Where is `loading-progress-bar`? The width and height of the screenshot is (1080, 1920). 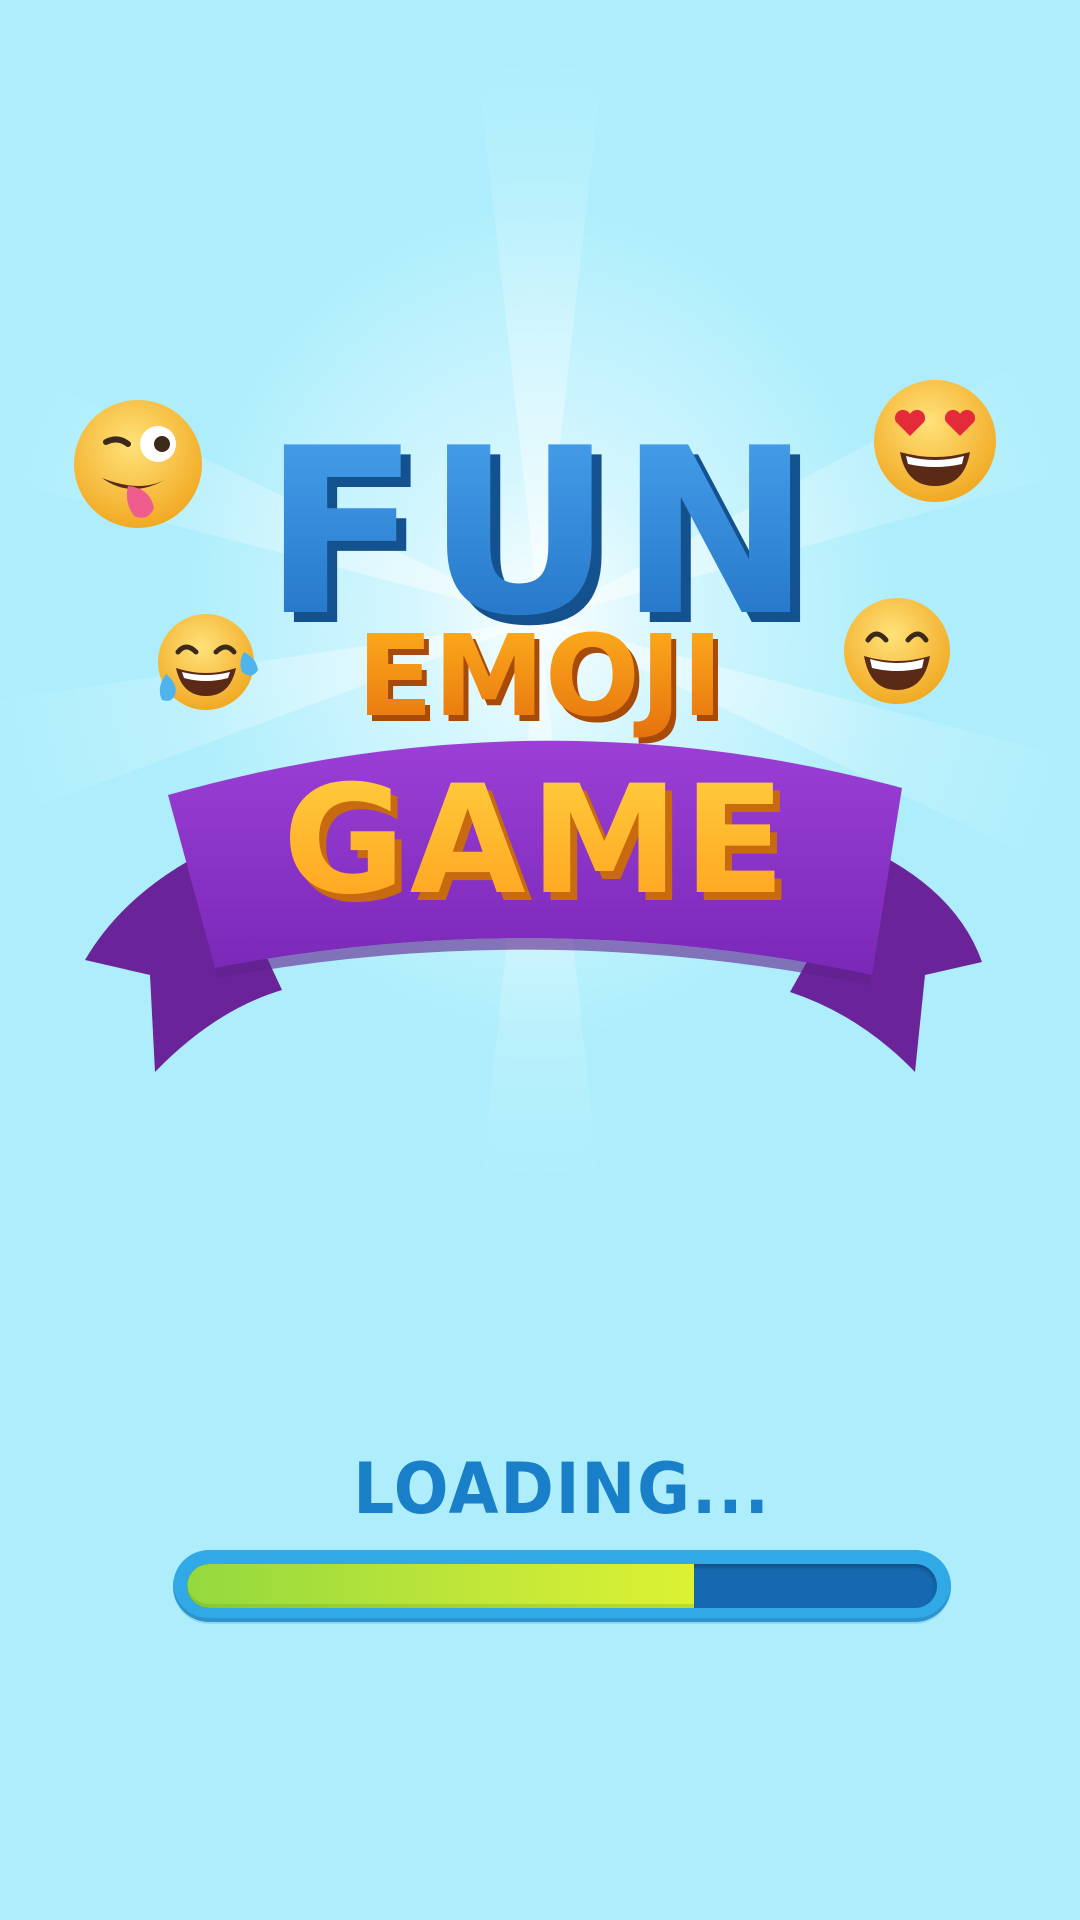
loading-progress-bar is located at coordinates (562, 1586).